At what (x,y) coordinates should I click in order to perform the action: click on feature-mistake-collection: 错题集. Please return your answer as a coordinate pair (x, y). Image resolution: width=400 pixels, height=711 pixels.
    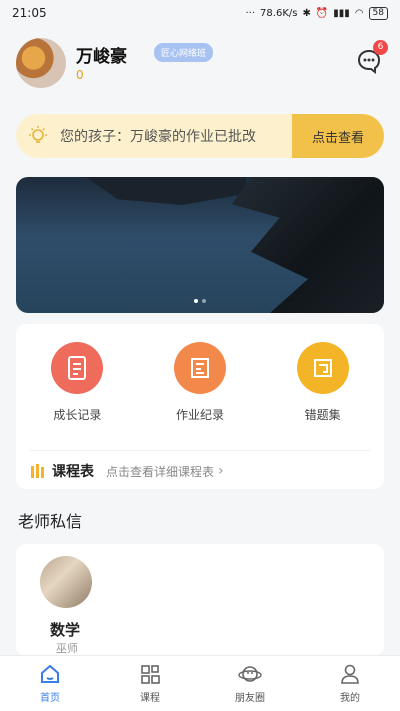
    Looking at the image, I should click on (323, 382).